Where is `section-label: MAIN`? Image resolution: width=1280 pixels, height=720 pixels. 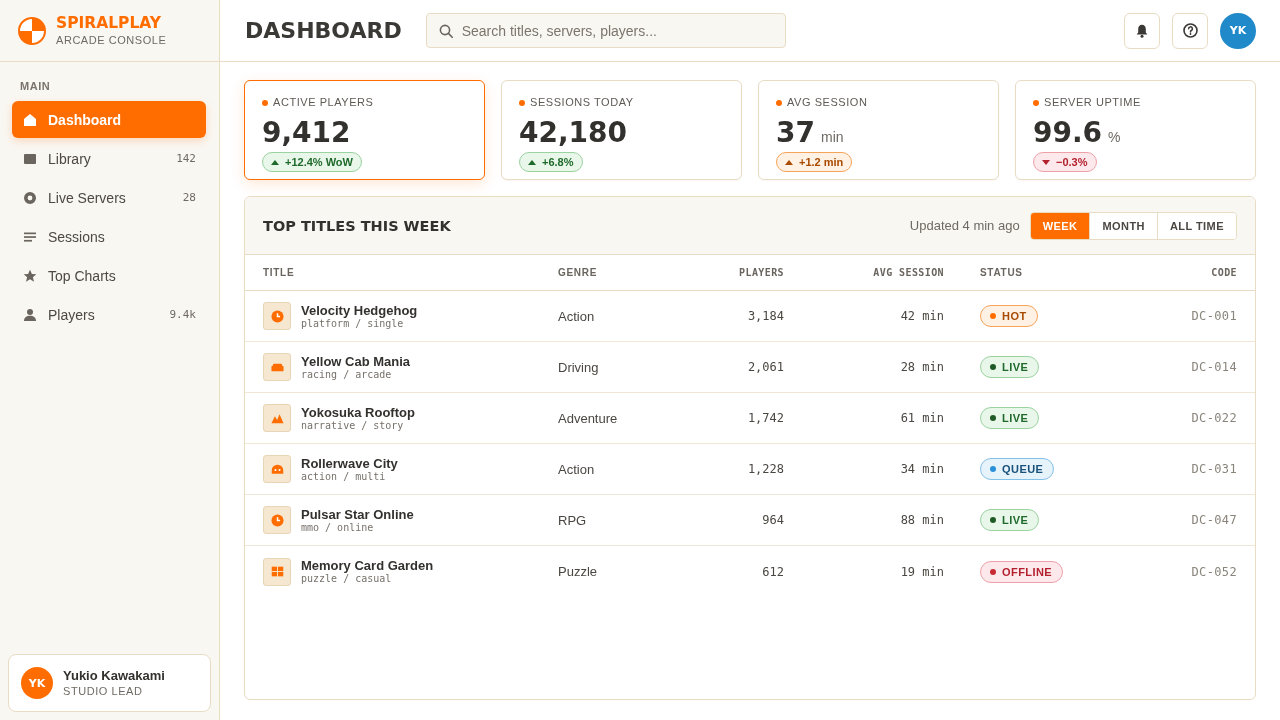
section-label: MAIN is located at coordinates (35, 86).